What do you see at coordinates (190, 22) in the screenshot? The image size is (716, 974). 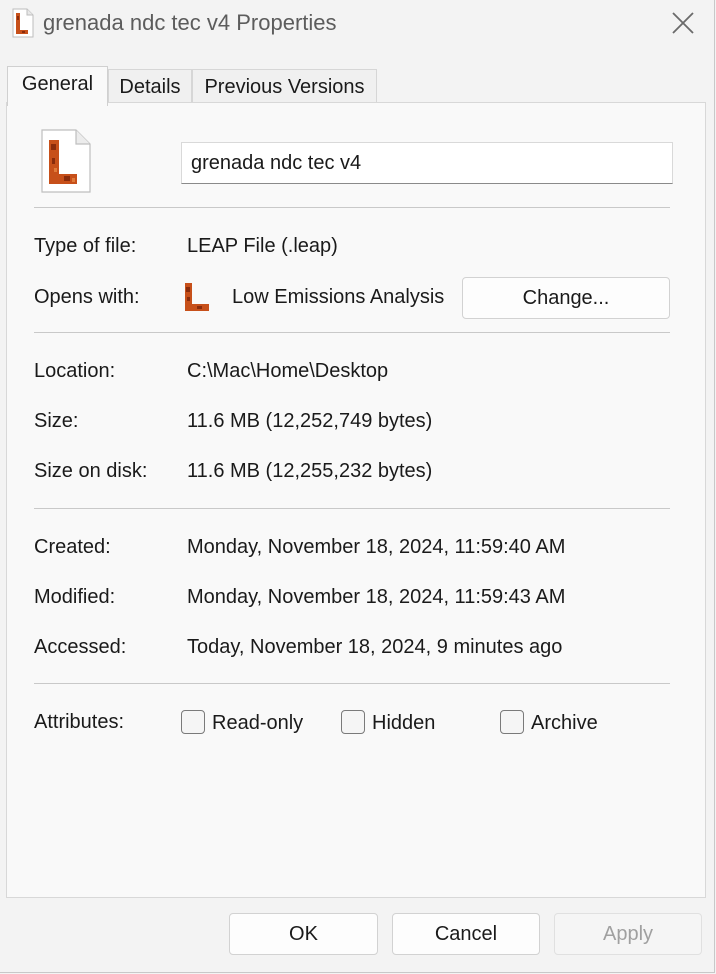 I see `window-title: grenada ndc tec v4 Properties` at bounding box center [190, 22].